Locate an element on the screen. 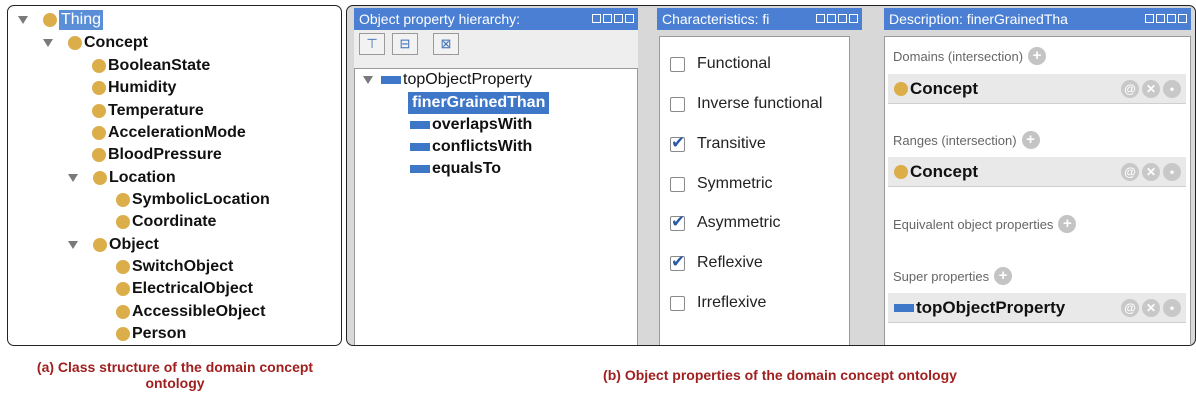 This screenshot has width=1196, height=399. tree-row-object: Object is located at coordinates (113, 245).